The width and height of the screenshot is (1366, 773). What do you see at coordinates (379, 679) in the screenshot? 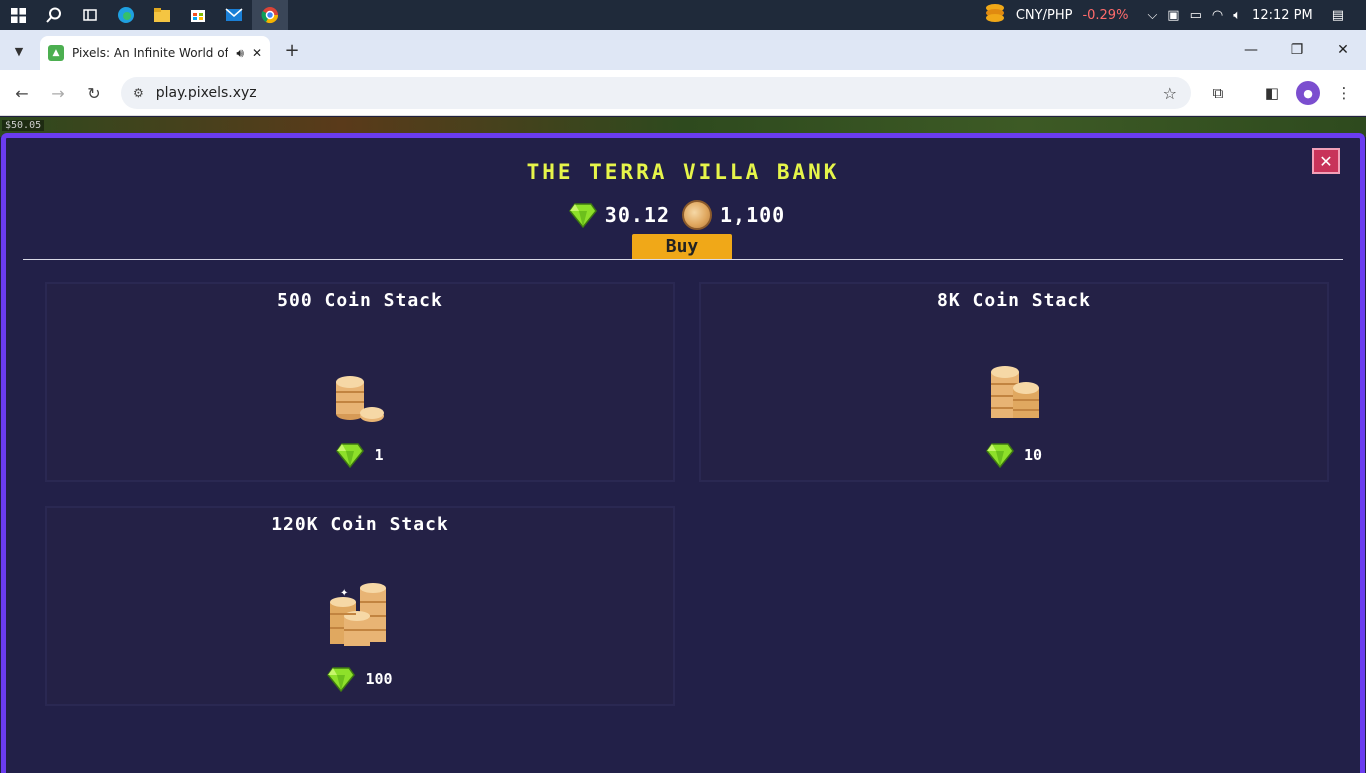
I see `item-price-value: 100` at bounding box center [379, 679].